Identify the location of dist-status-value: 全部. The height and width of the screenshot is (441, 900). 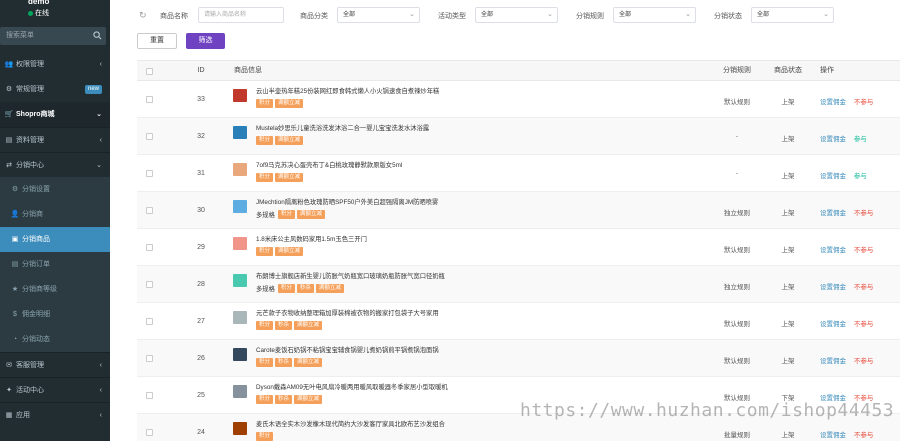
(763, 15).